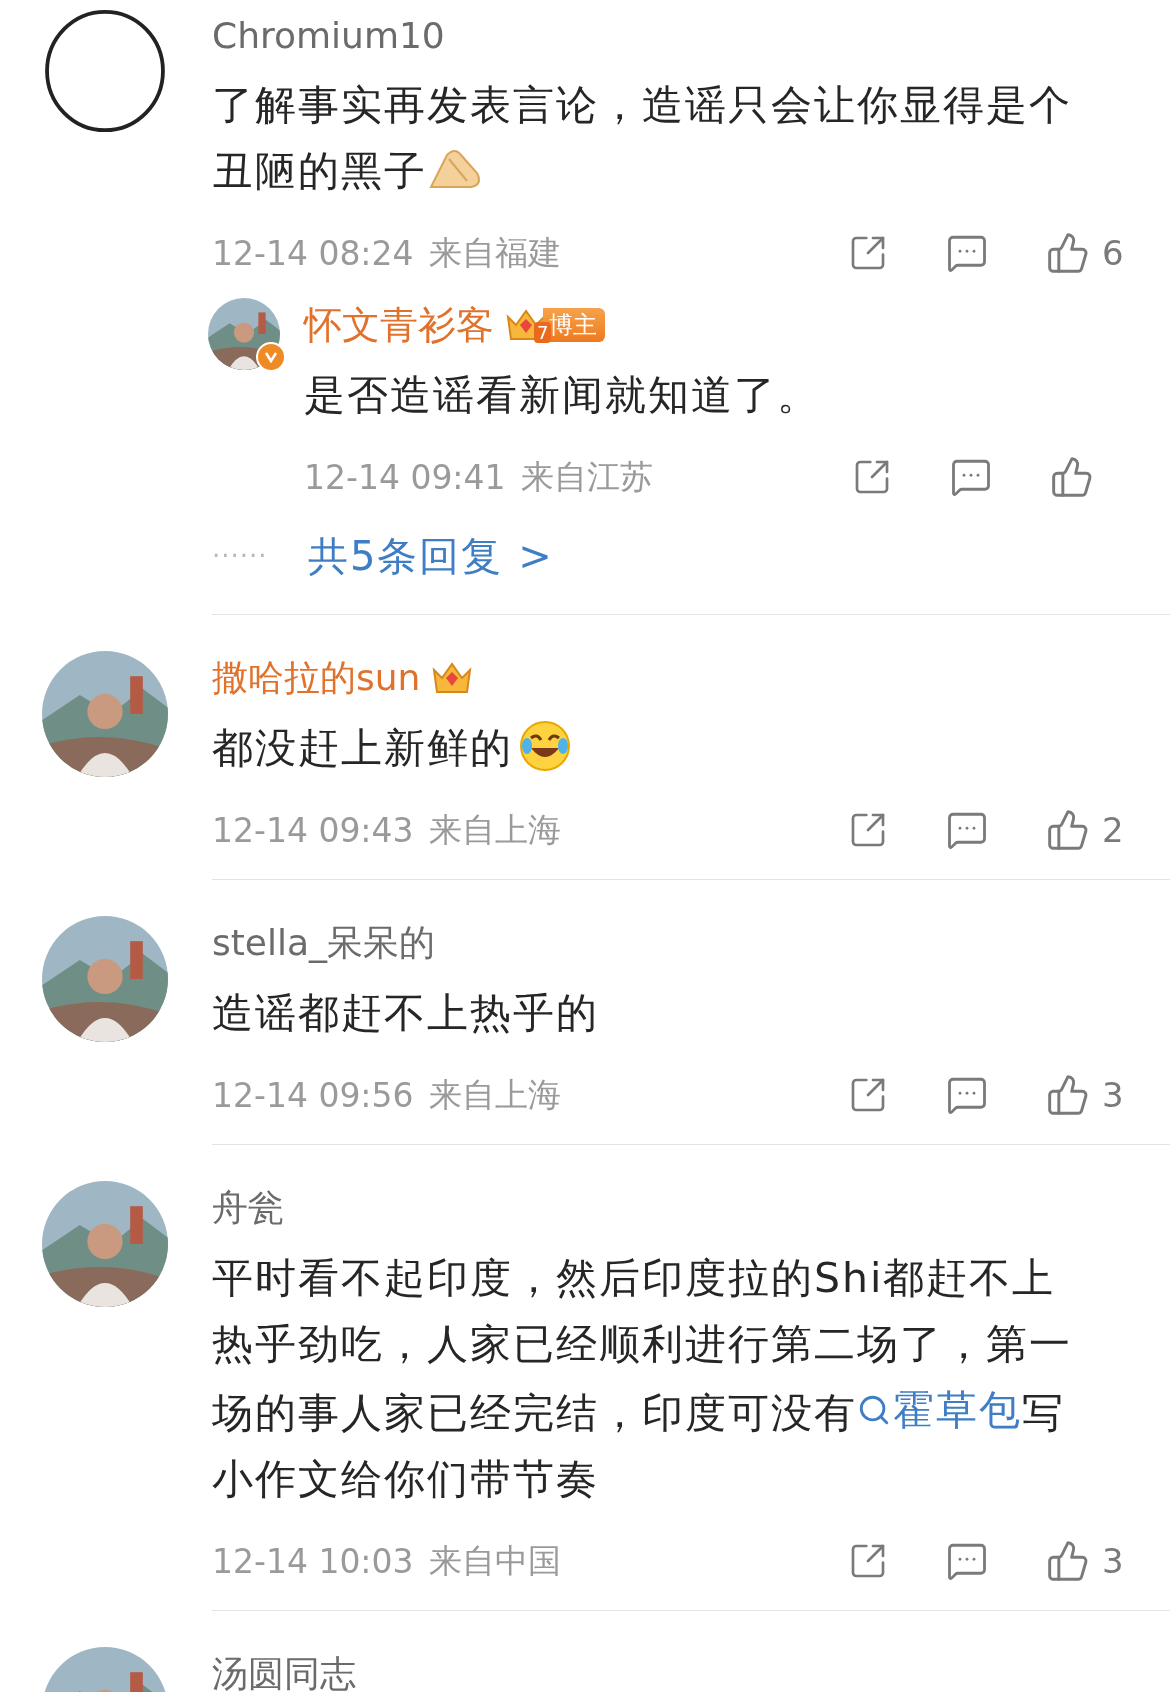 Image resolution: width=1170 pixels, height=1692 pixels. Describe the element at coordinates (545, 746) in the screenshot. I see `laughing-emoji-icon` at that location.